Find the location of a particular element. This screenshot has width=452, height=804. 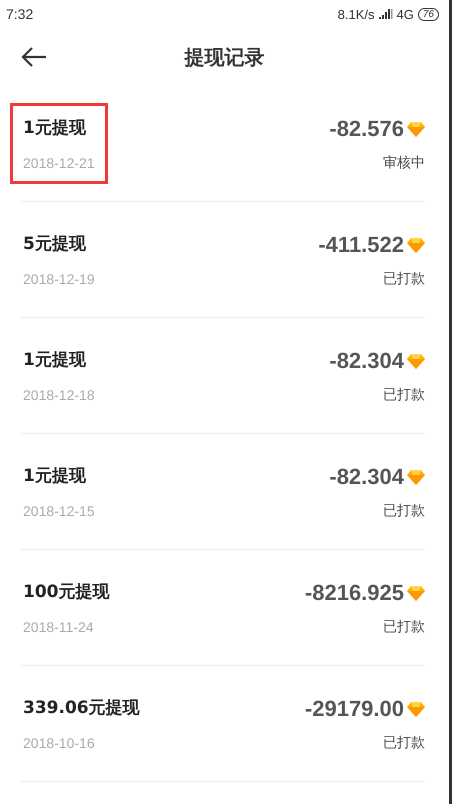

record-title: 5元提现 is located at coordinates (55, 244).